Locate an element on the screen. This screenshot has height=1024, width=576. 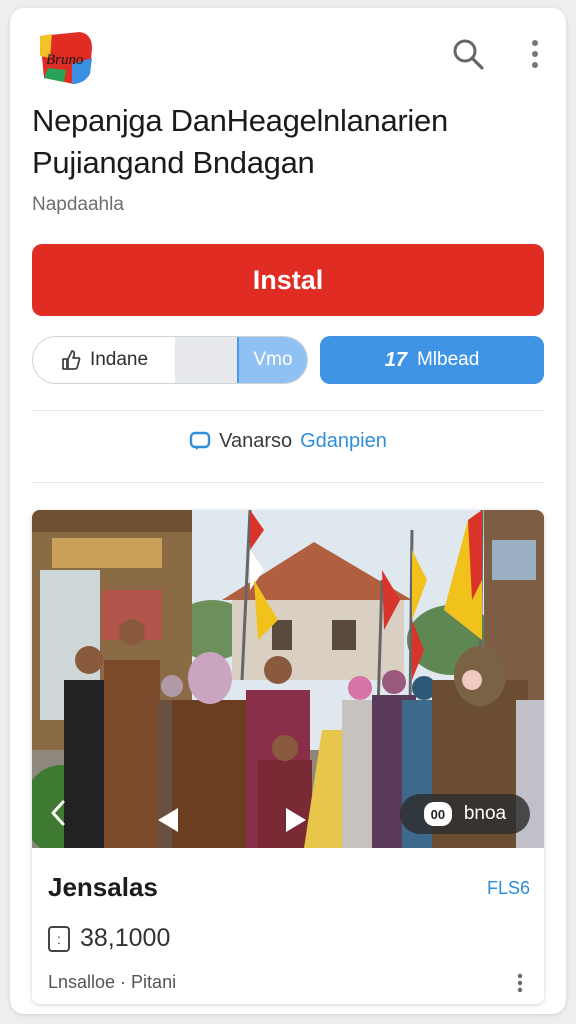
more-options-button is located at coordinates (535, 54).